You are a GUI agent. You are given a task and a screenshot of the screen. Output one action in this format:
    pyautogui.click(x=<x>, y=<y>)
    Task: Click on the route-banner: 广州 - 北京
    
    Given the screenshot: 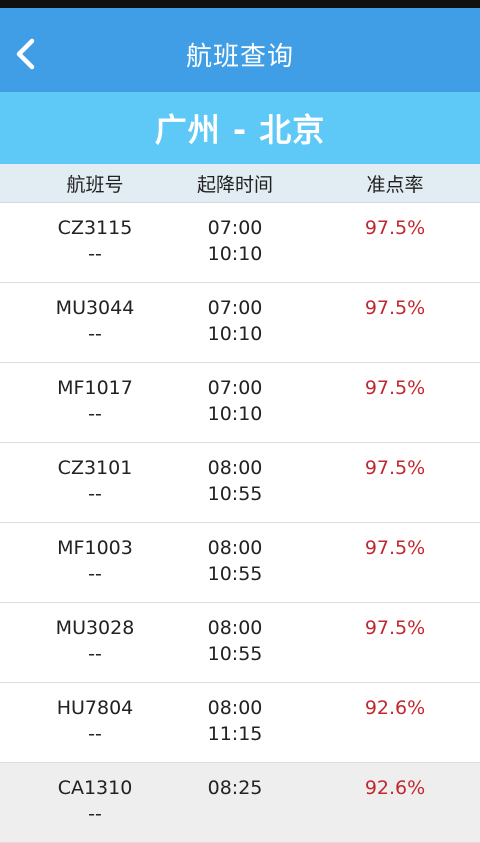 What is the action you would take?
    pyautogui.click(x=240, y=128)
    